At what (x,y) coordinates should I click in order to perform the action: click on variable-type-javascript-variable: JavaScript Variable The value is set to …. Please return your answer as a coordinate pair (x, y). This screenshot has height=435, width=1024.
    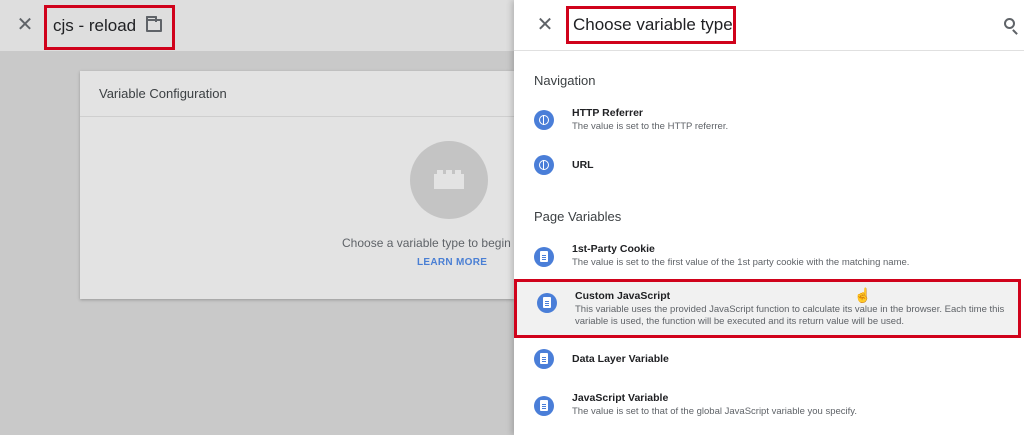
    Looking at the image, I should click on (769, 407).